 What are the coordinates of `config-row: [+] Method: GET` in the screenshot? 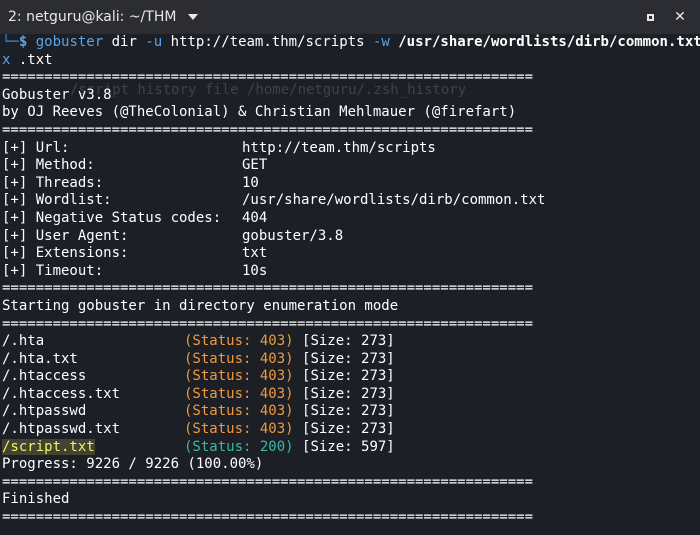 It's located at (135, 165).